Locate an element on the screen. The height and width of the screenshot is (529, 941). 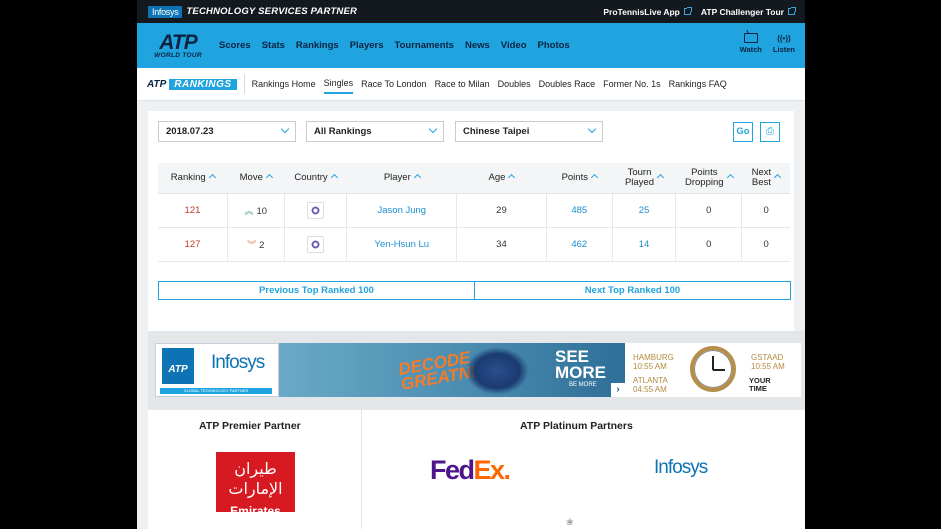
col-points-dropping: Points Dropping is located at coordinates (708, 178).